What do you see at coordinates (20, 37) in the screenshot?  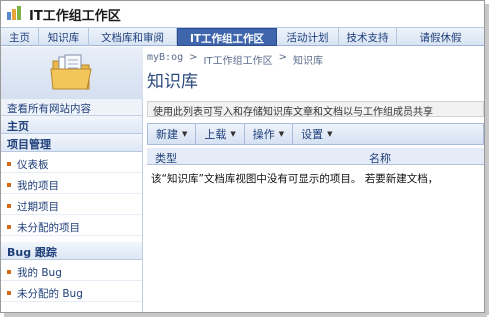 I see `tab-home: 主页` at bounding box center [20, 37].